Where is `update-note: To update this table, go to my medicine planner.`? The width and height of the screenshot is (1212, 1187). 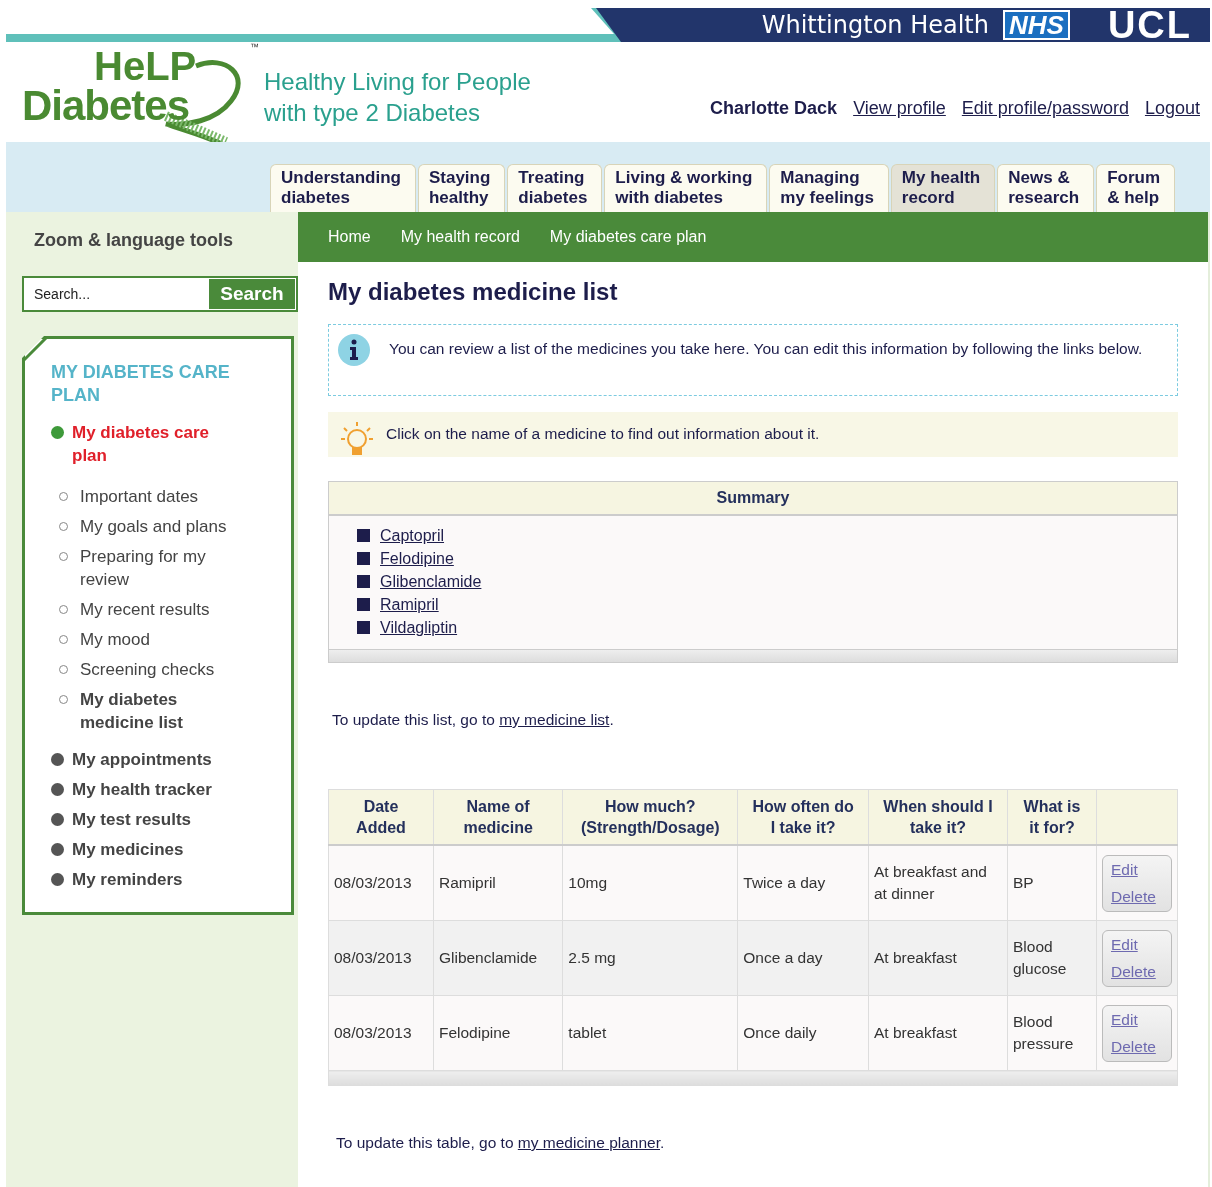 update-note: To update this table, go to my medicine planner. is located at coordinates (501, 1143).